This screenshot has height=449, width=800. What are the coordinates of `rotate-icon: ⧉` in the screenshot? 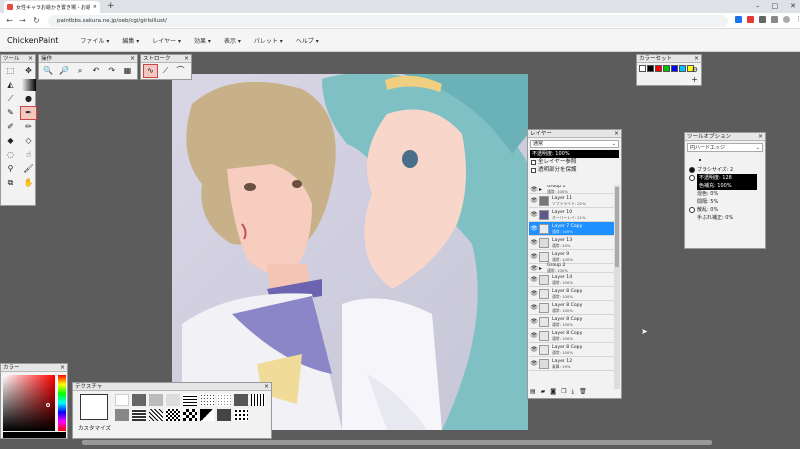 It's located at (10, 183).